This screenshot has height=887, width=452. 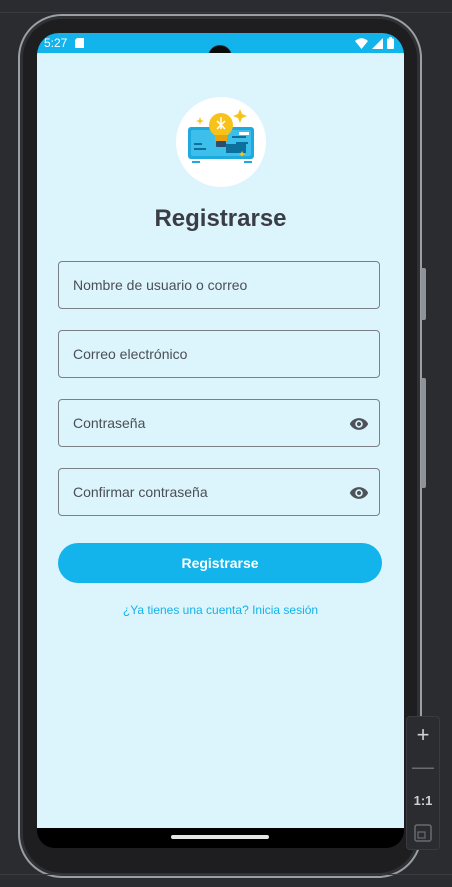 What do you see at coordinates (220, 563) in the screenshot?
I see `register-button: Registrarse` at bounding box center [220, 563].